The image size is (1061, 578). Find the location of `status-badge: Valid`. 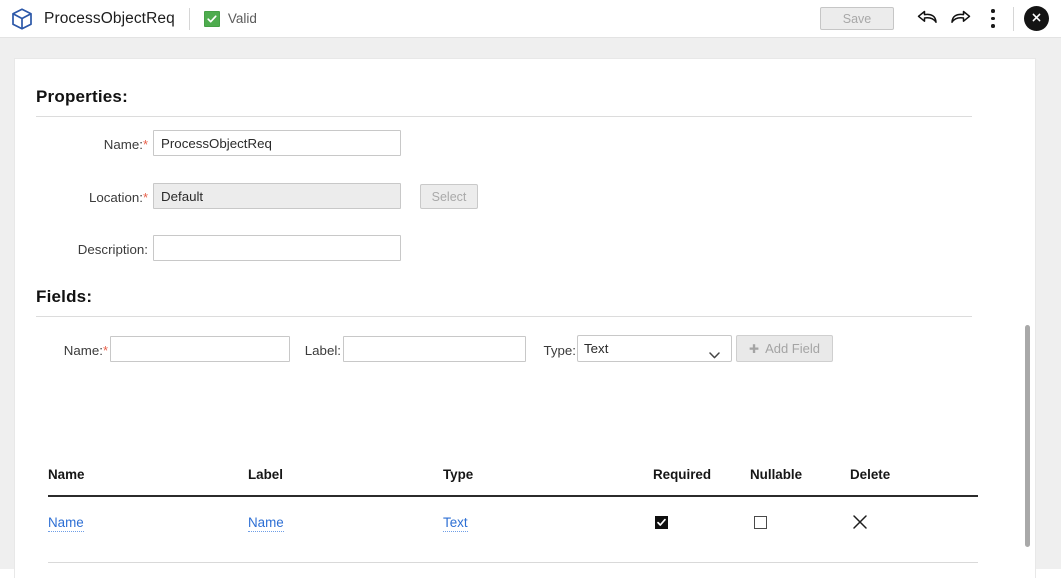

status-badge: Valid is located at coordinates (230, 18).